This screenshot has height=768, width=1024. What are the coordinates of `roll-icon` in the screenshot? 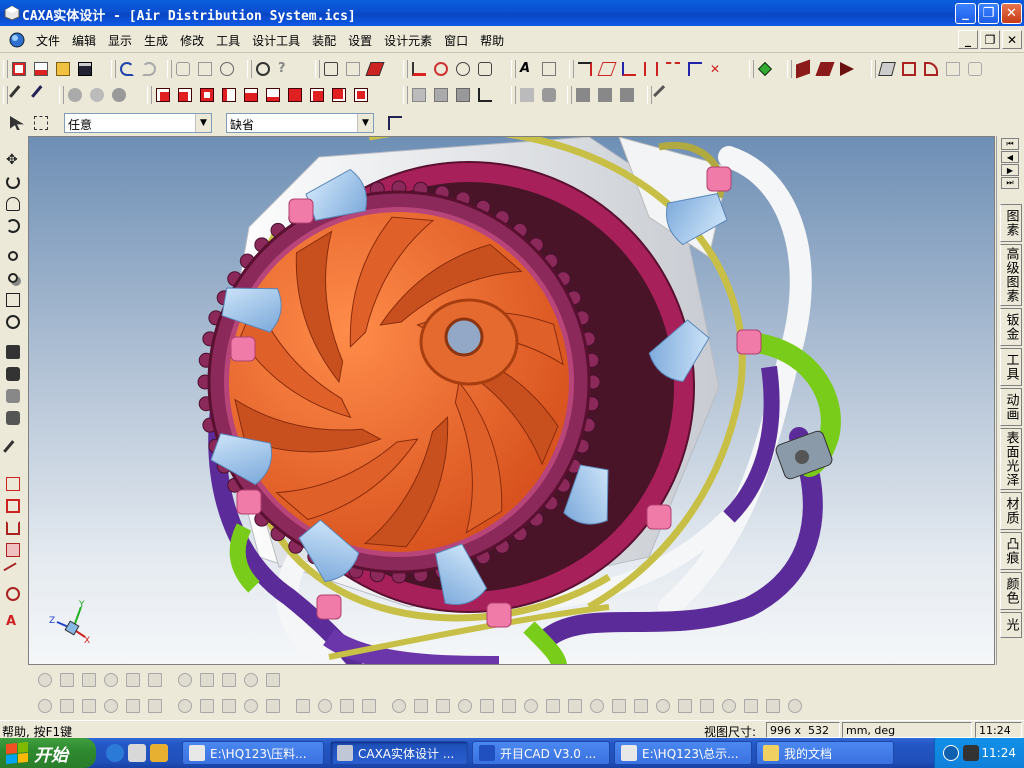 It's located at (13, 226).